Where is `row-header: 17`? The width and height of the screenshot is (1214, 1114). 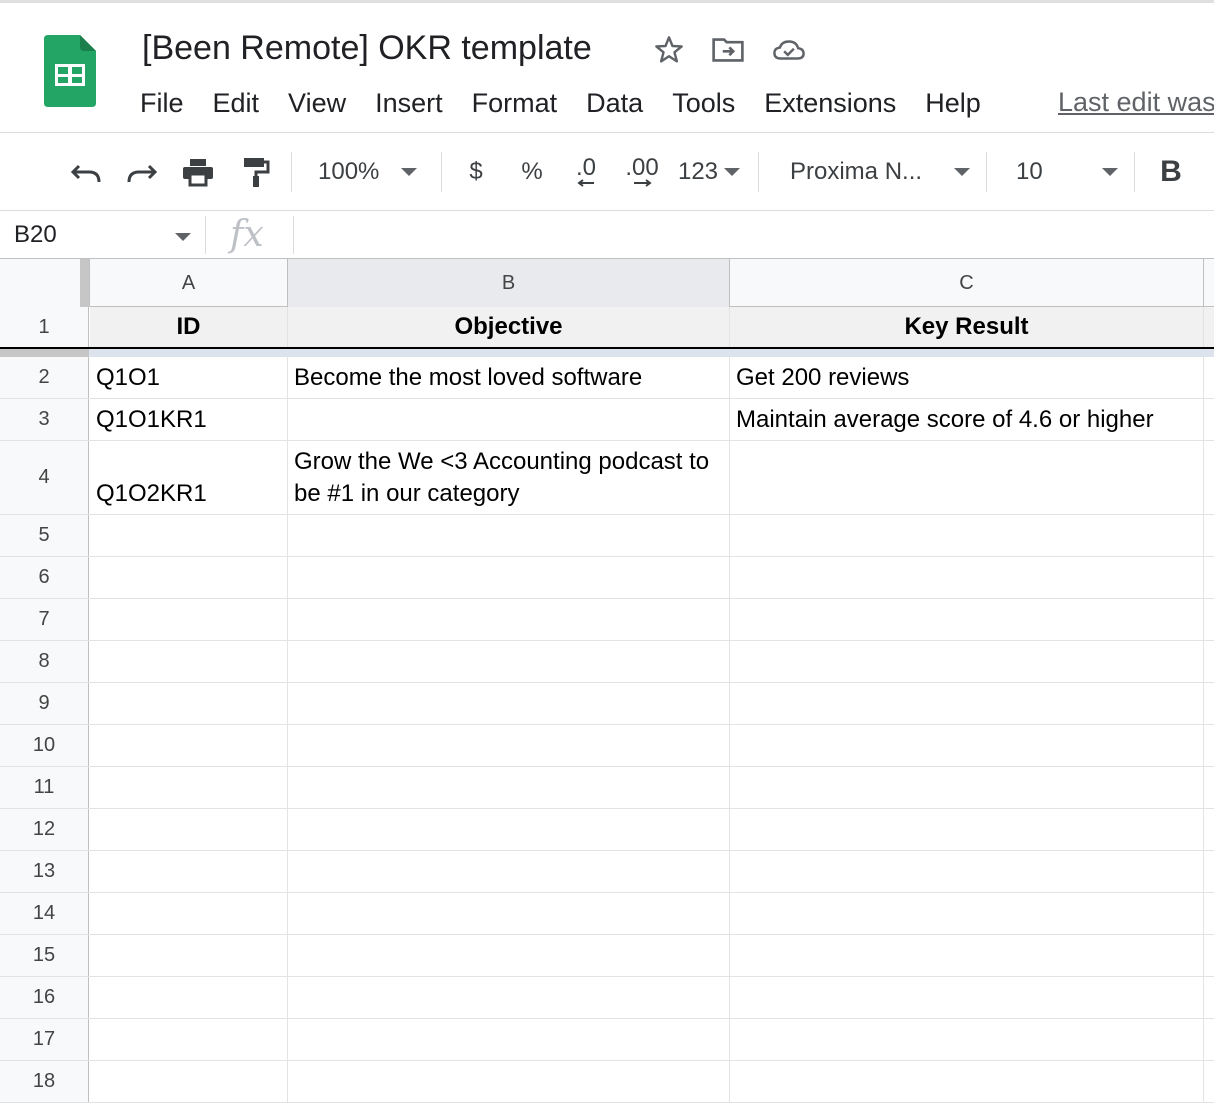 row-header: 17 is located at coordinates (44, 1039).